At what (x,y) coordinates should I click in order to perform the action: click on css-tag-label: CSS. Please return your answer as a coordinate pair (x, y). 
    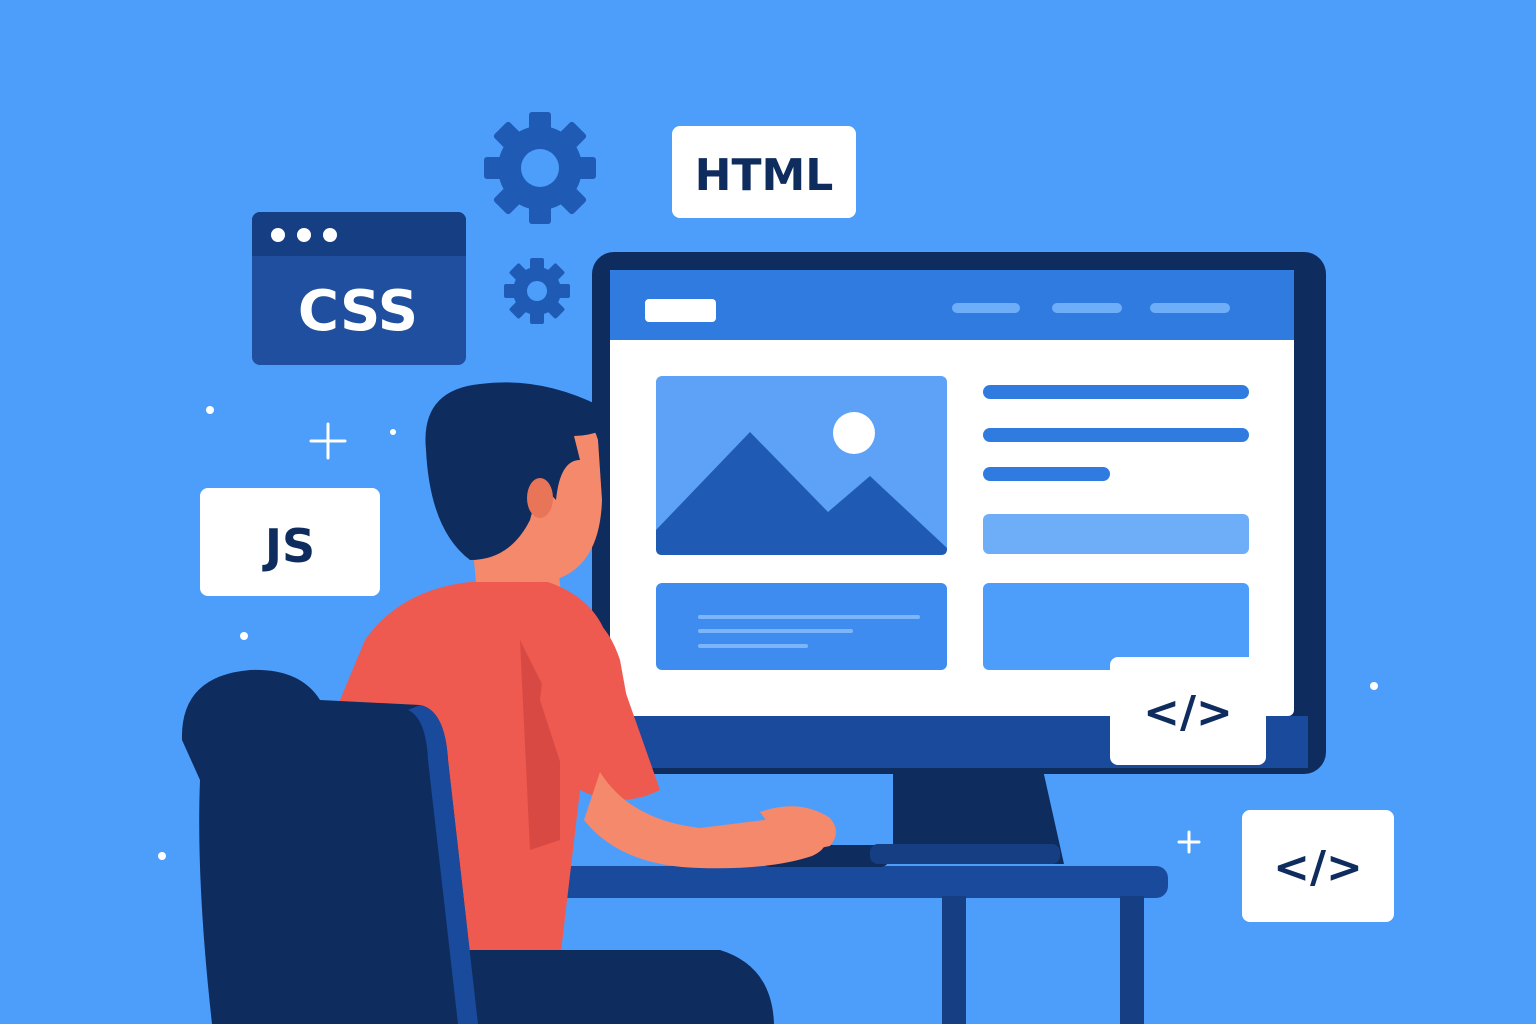
    Looking at the image, I should click on (358, 311).